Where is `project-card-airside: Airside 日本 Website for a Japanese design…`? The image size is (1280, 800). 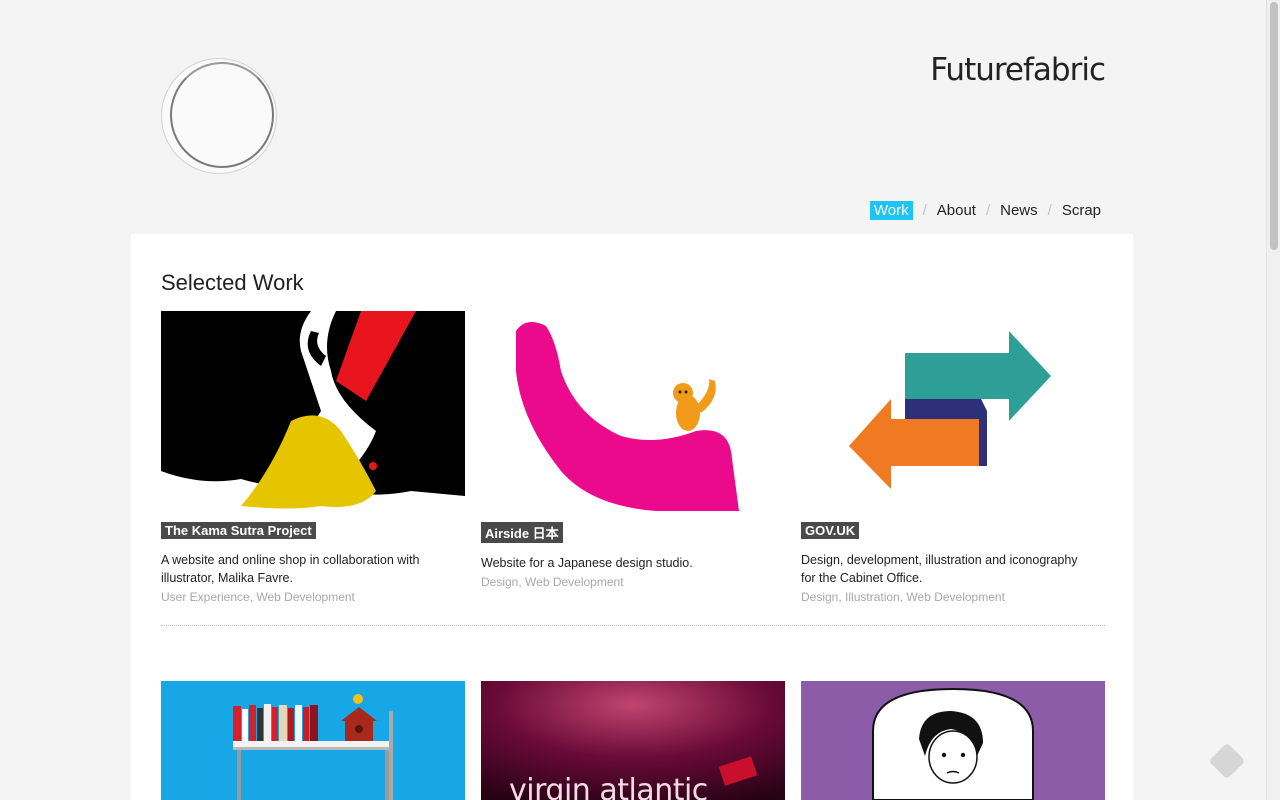
project-card-airside: Airside 日本 Website for a Japanese design… is located at coordinates (633, 450).